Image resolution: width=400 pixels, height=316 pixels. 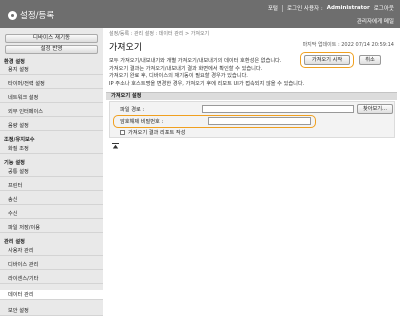 What do you see at coordinates (51, 149) in the screenshot?
I see `sidebar-item-image-quality: 화질 조정` at bounding box center [51, 149].